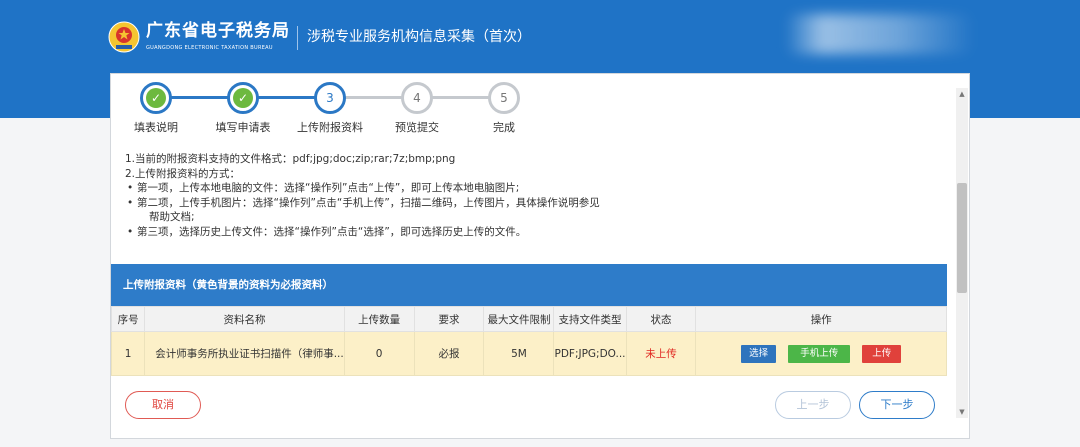  I want to click on step-5-label: 完成, so click(504, 127).